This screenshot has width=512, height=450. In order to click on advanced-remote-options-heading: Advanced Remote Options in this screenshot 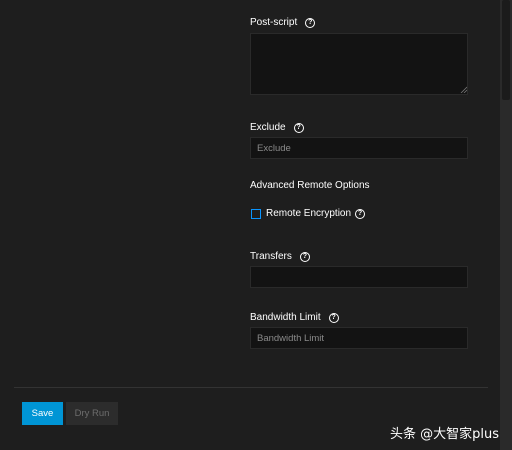, I will do `click(310, 185)`.